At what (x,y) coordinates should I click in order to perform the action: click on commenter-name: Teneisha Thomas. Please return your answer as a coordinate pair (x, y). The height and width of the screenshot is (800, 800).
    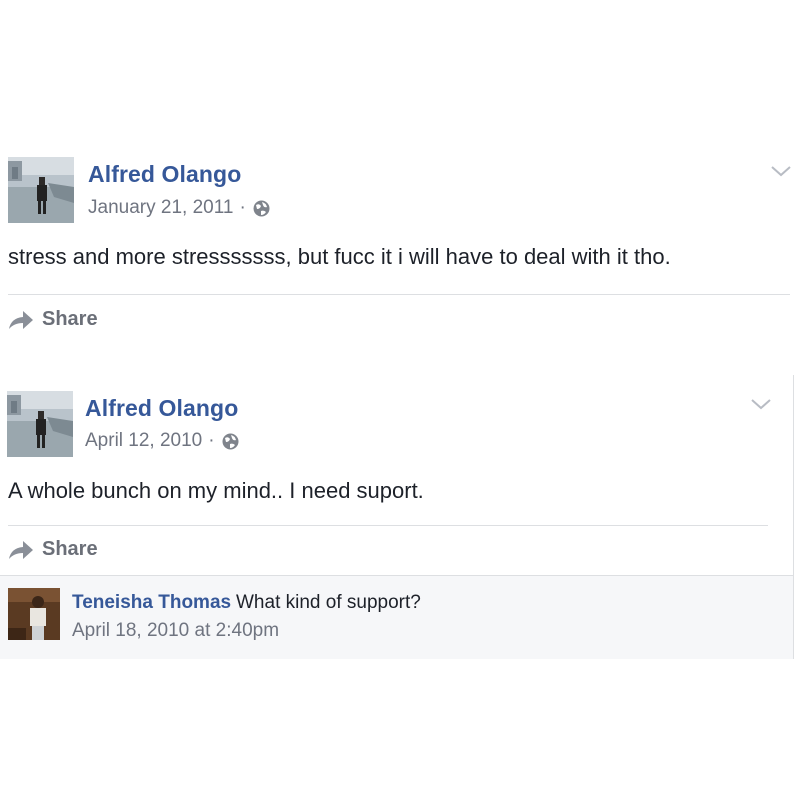
    Looking at the image, I should click on (151, 603).